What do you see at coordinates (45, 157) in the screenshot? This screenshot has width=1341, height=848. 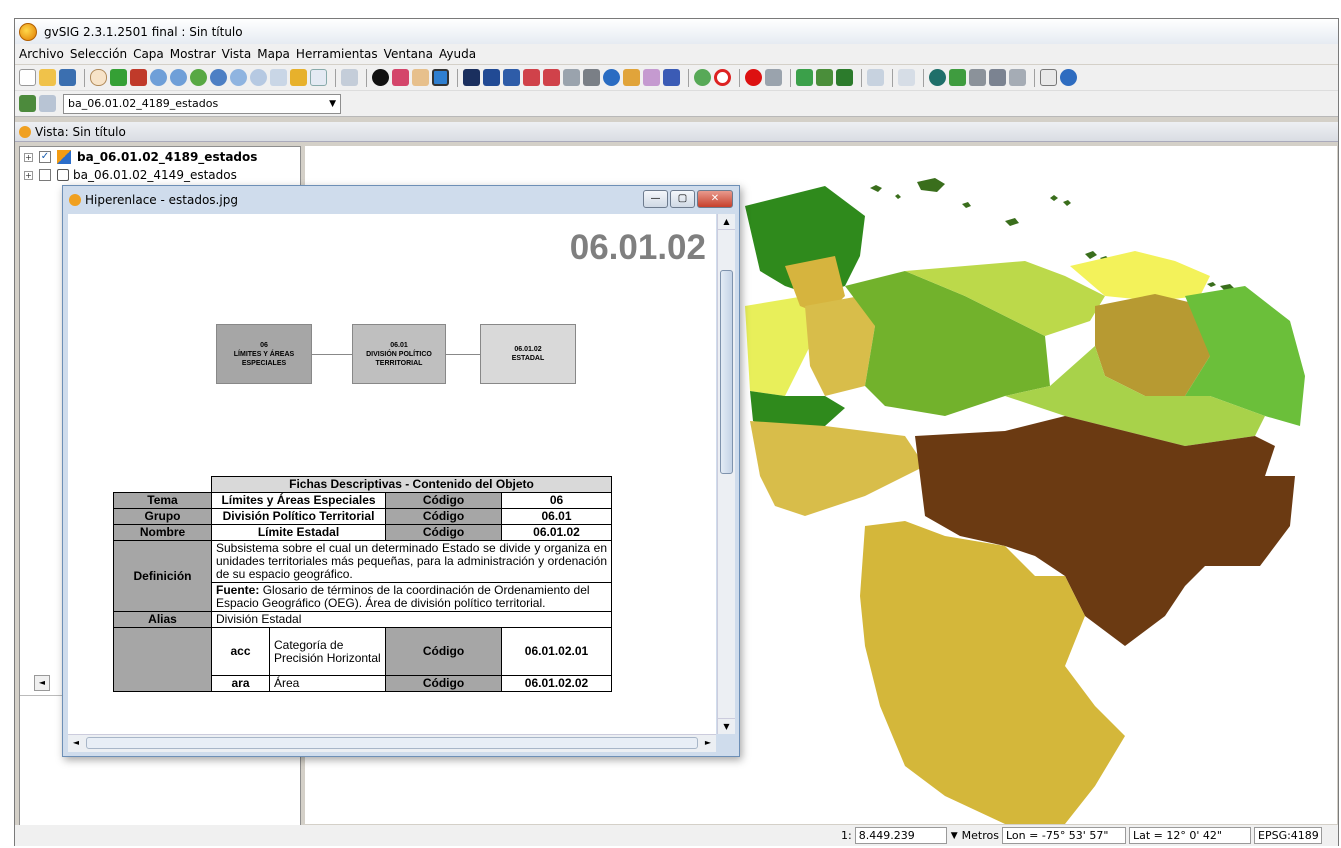 I see `layer-visibility-checkbox: ✓` at bounding box center [45, 157].